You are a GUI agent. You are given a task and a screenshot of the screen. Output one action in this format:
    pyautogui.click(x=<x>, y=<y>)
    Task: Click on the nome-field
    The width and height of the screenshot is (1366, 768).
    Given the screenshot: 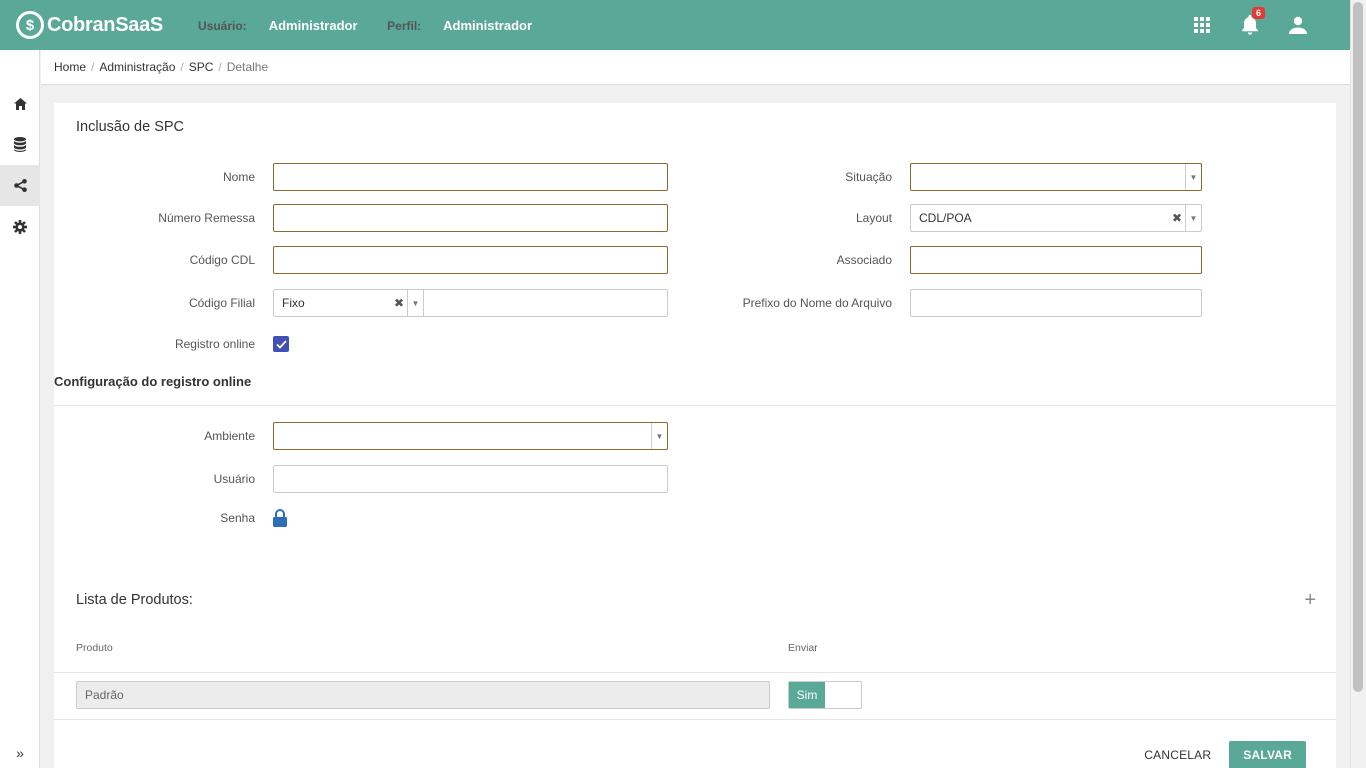 What is the action you would take?
    pyautogui.click(x=470, y=177)
    